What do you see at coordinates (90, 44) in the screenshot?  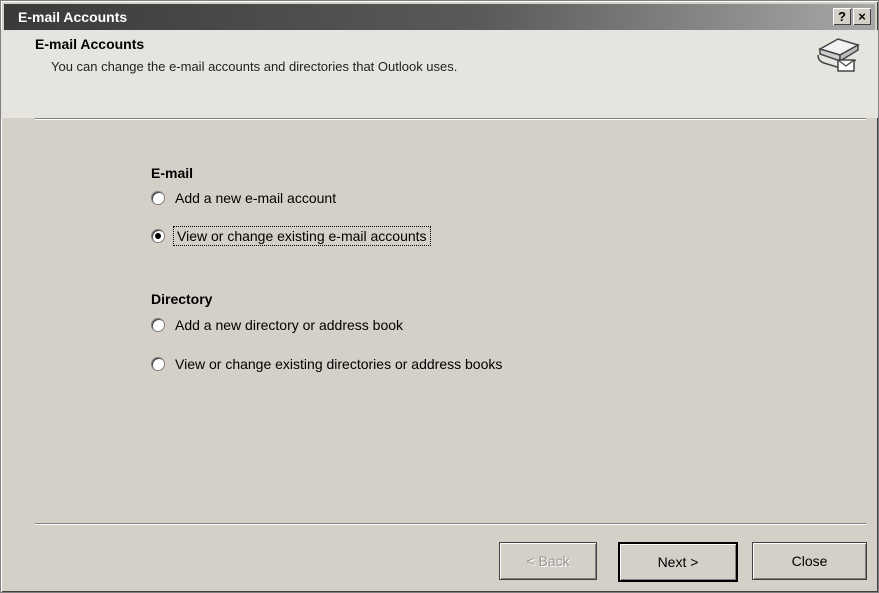 I see `header-title: E-mail Accounts` at bounding box center [90, 44].